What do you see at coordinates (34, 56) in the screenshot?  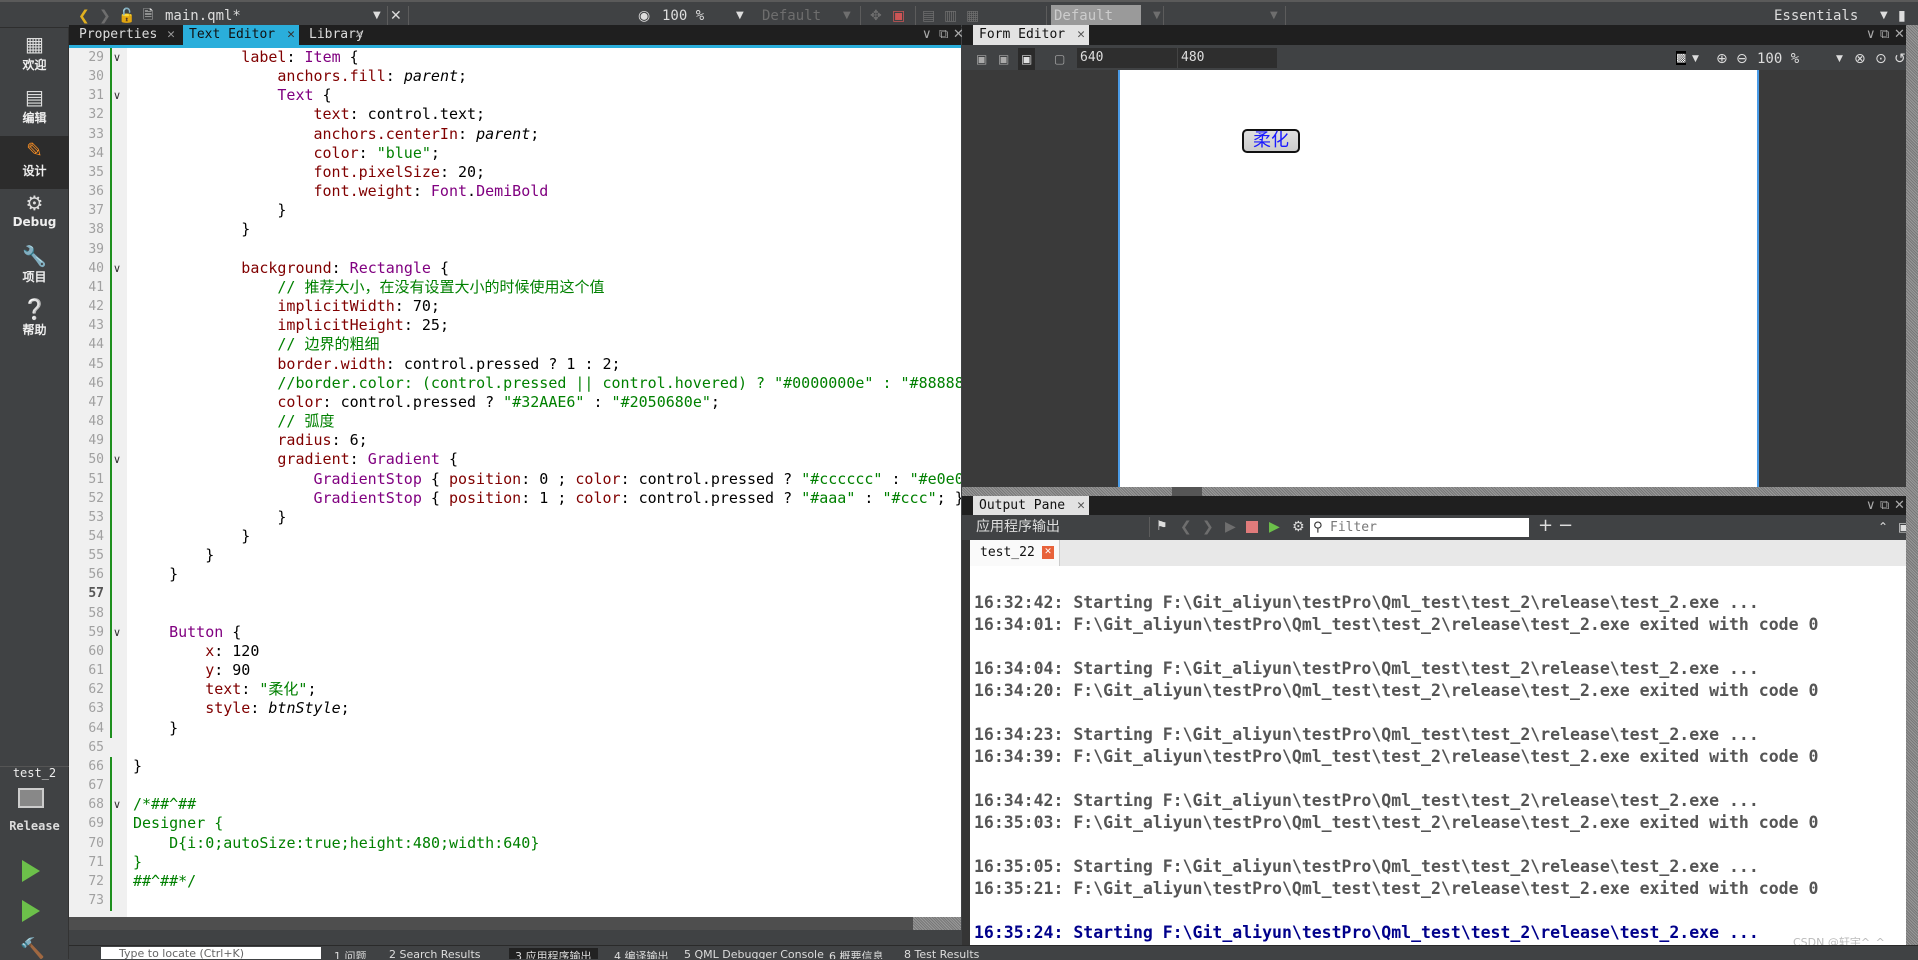 I see `sidebar-item-welcome: ▦ 欢迎` at bounding box center [34, 56].